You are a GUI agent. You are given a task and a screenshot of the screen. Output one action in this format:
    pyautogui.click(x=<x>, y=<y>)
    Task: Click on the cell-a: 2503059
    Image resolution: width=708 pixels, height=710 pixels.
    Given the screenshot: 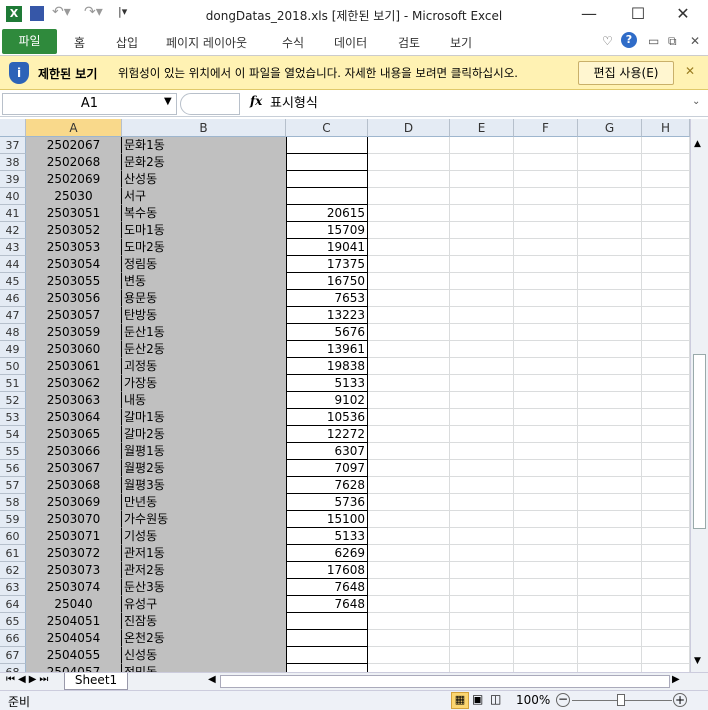 What is the action you would take?
    pyautogui.click(x=74, y=332)
    